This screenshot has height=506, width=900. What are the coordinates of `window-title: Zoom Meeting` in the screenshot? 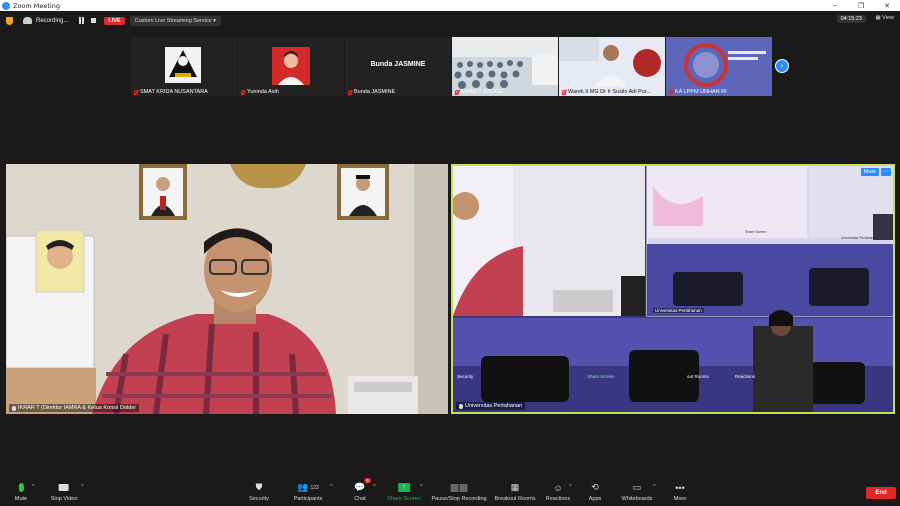 It's located at (37, 5).